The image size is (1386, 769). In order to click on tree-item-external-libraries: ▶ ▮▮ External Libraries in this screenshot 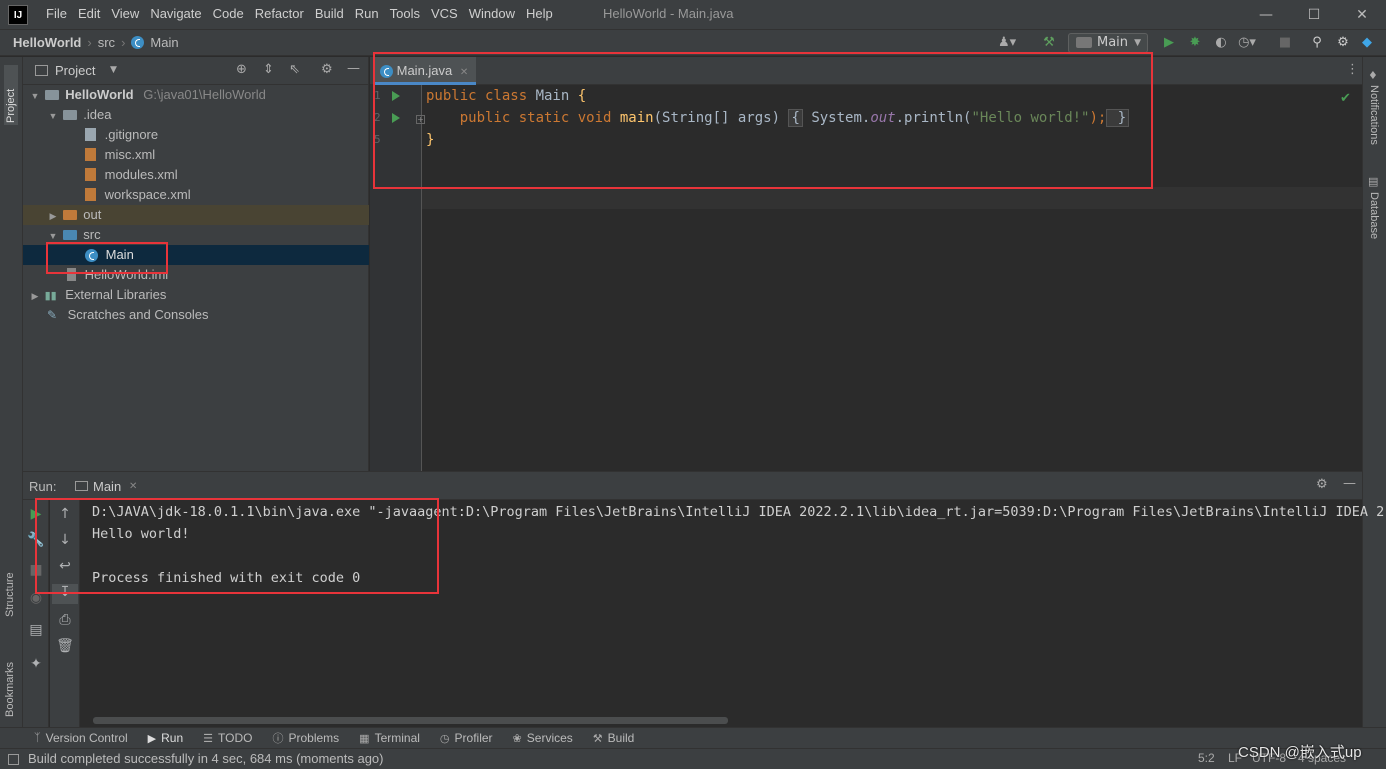, I will do `click(196, 295)`.